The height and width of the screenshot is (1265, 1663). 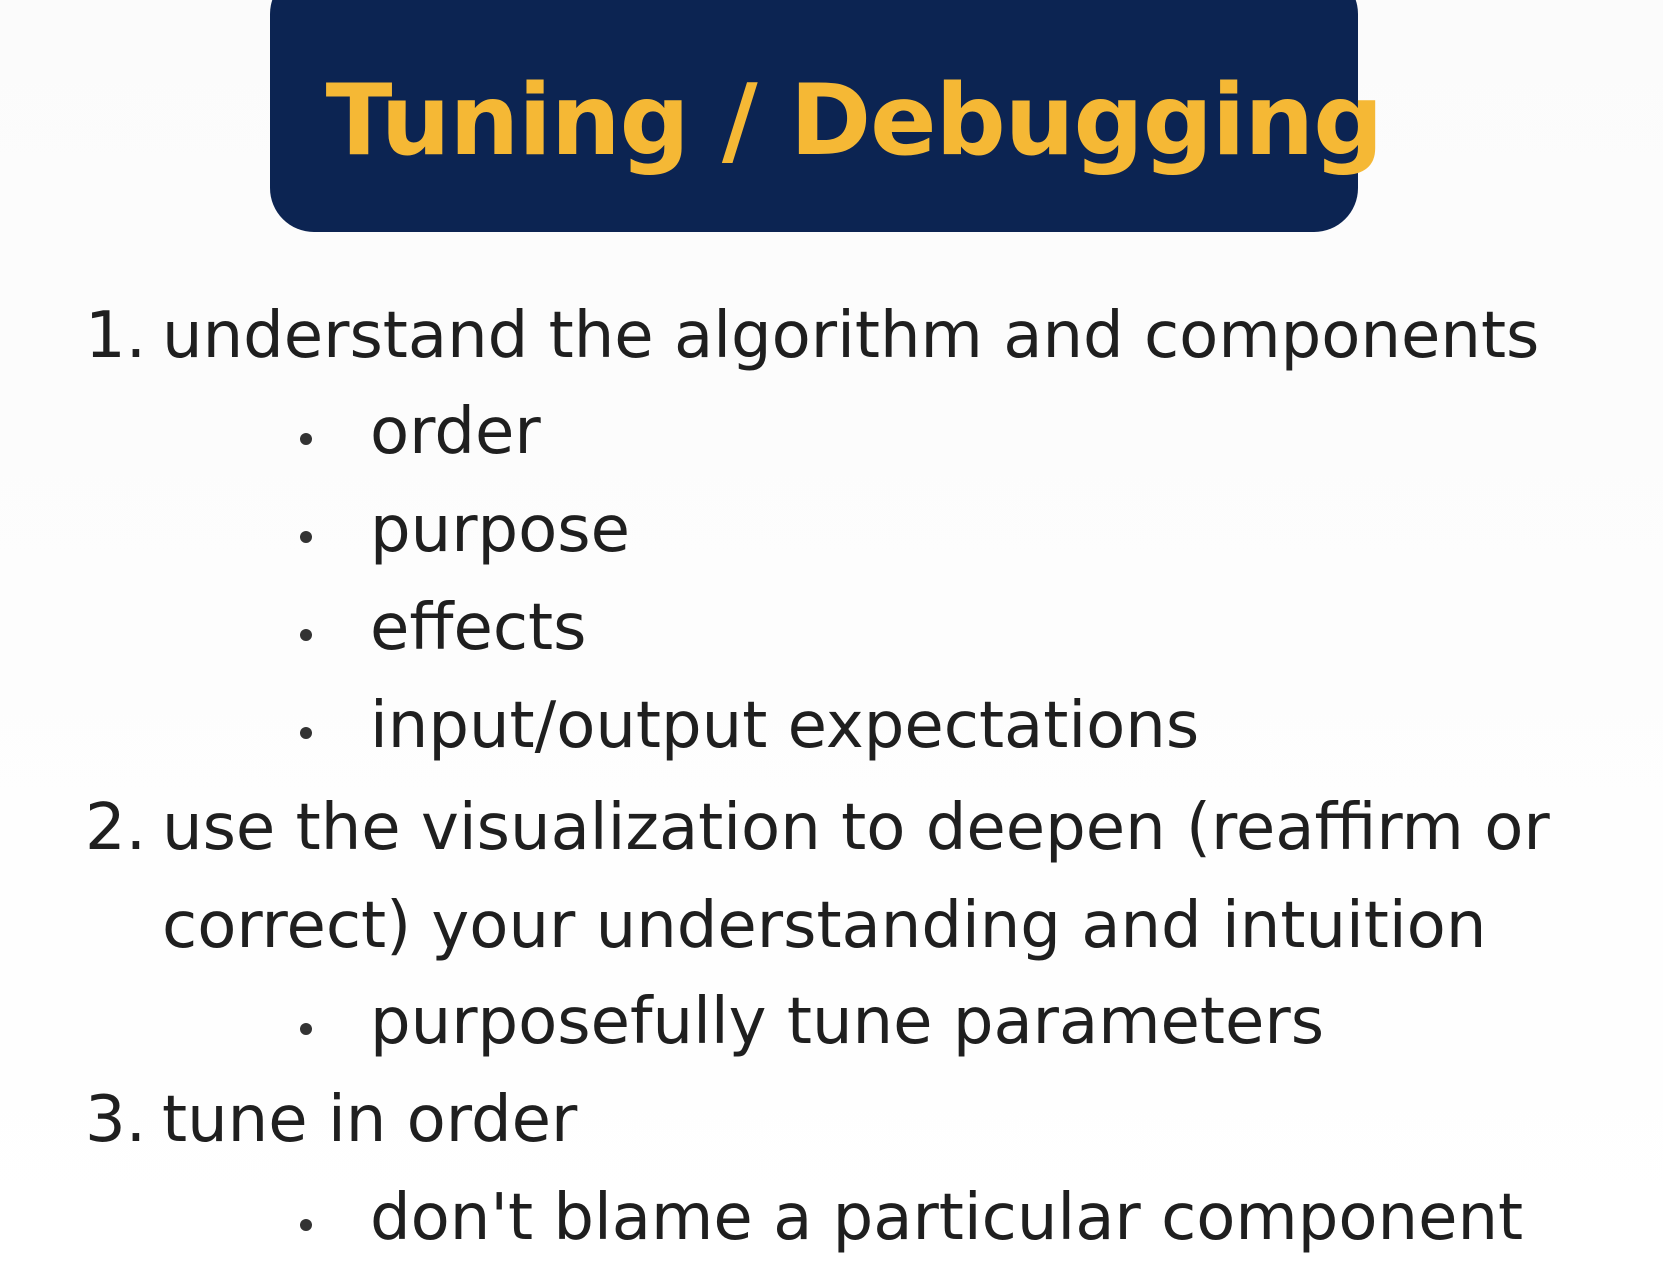 I want to click on list-number-1: 1., so click(x=116, y=336).